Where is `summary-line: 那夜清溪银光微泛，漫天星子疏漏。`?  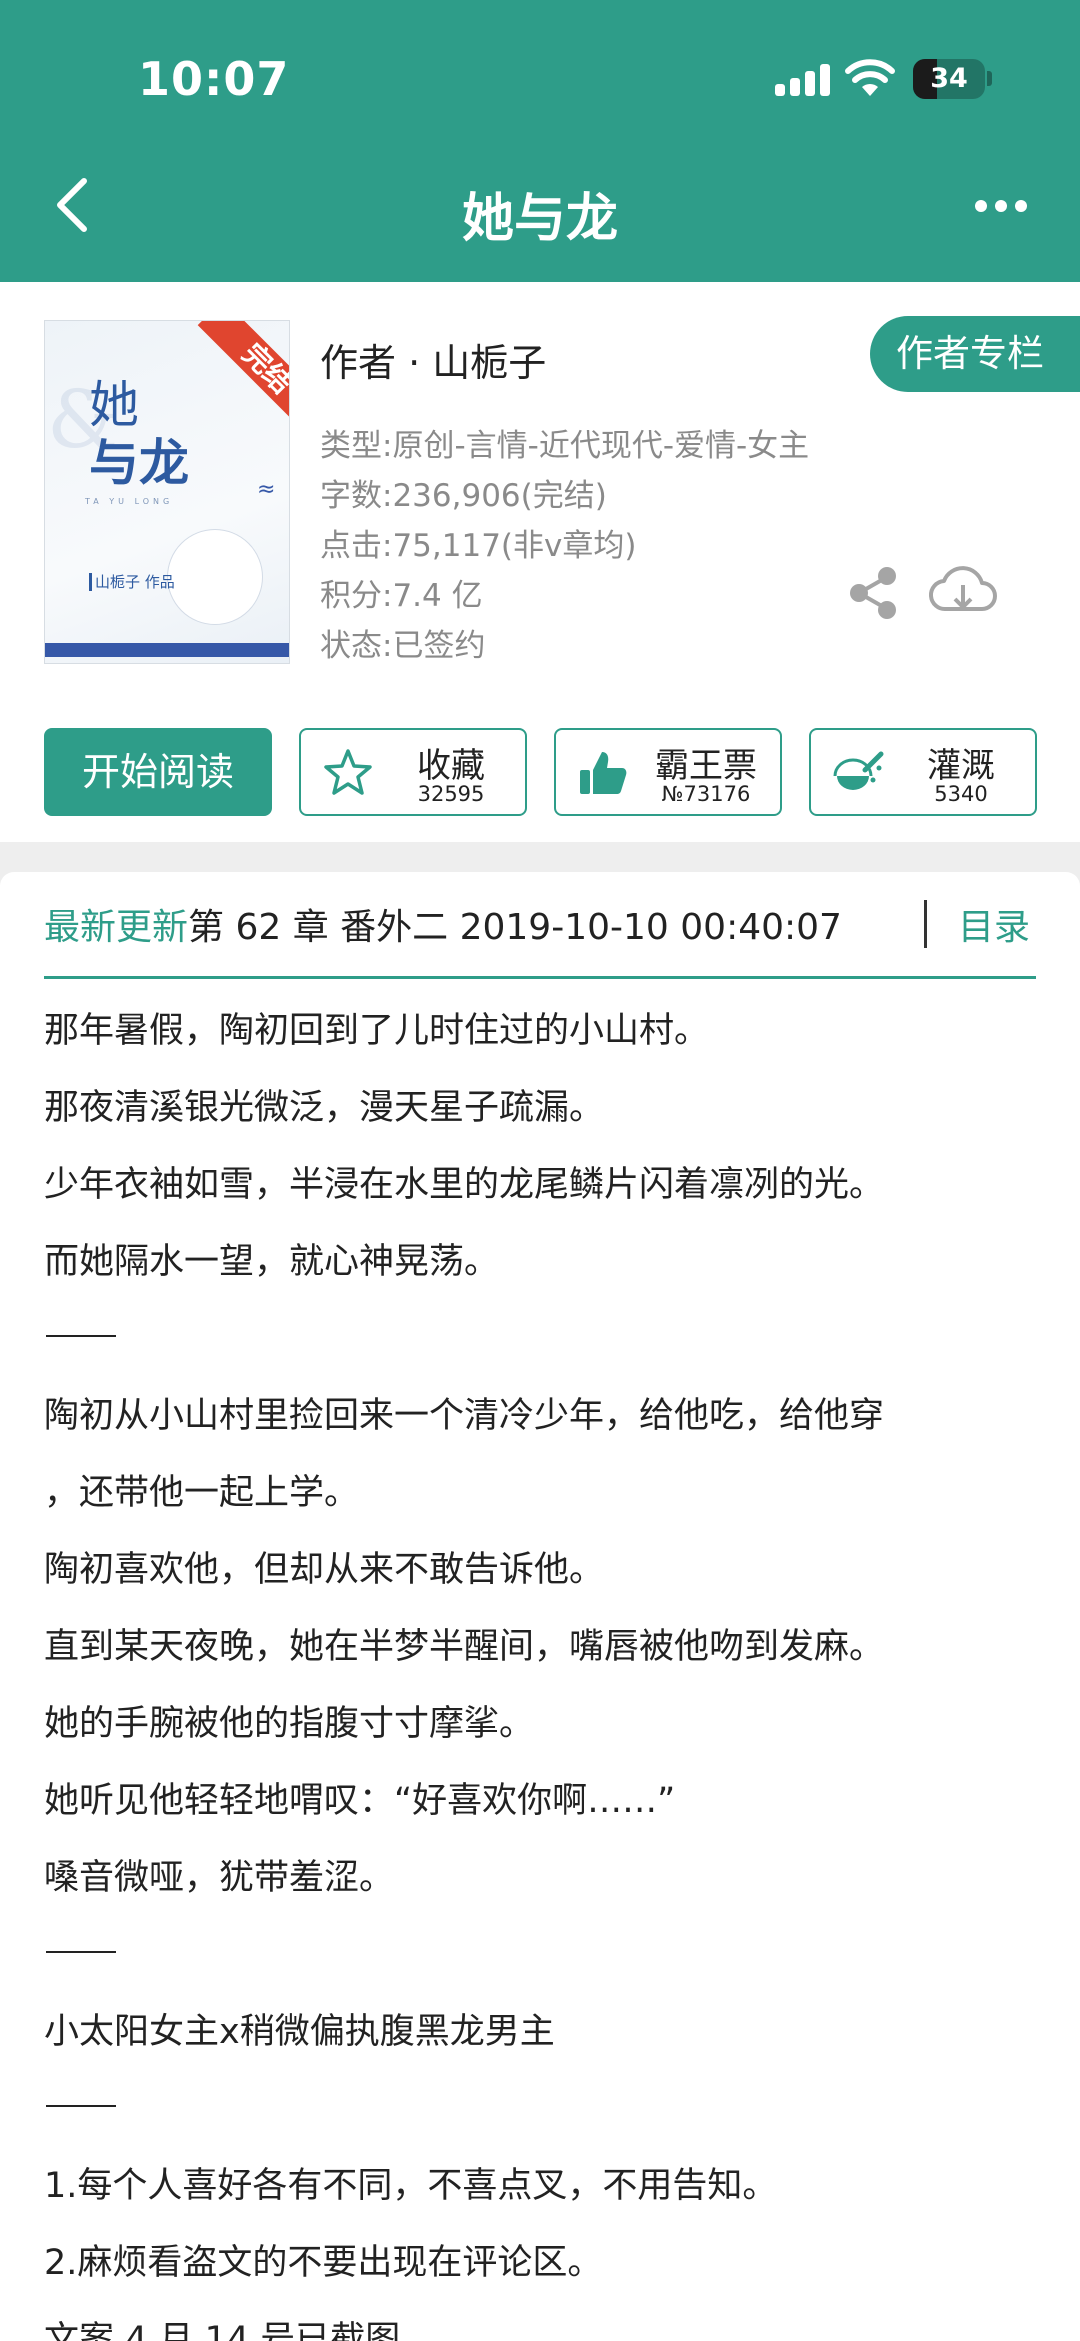
summary-line: 那夜清溪银光微泛，漫天星子疏漏。 is located at coordinates (324, 1108).